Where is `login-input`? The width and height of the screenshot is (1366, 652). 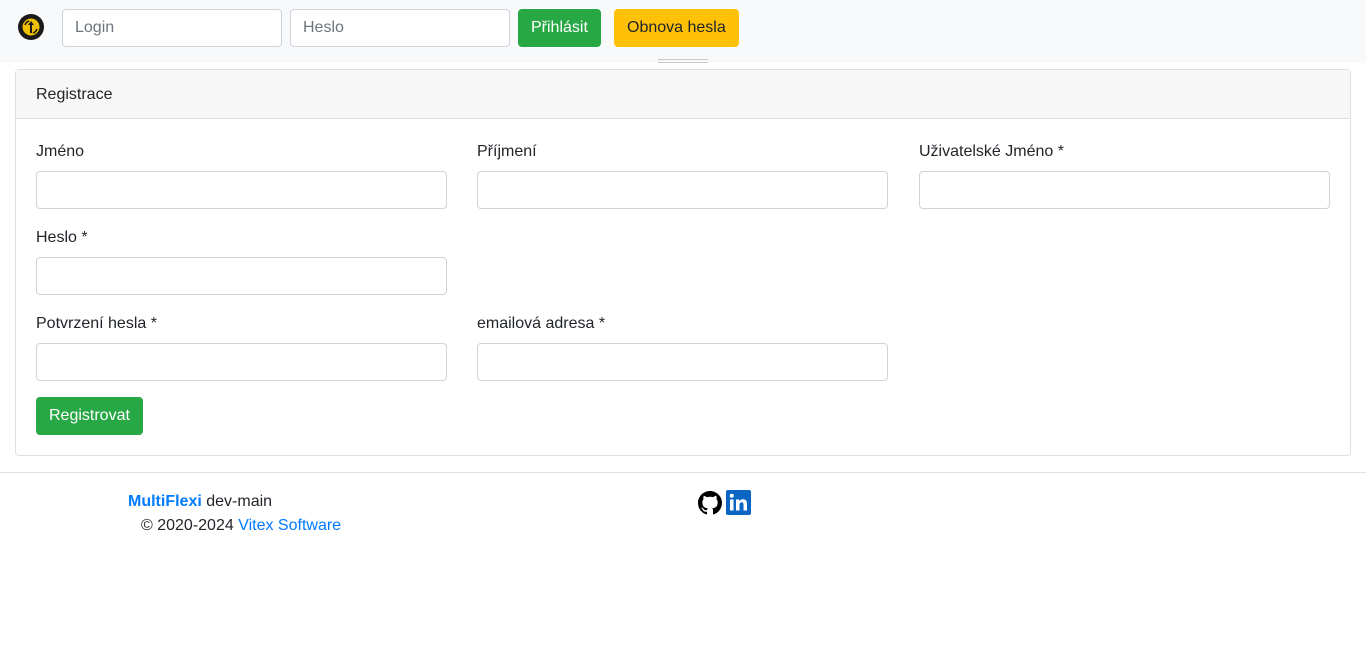
login-input is located at coordinates (172, 28).